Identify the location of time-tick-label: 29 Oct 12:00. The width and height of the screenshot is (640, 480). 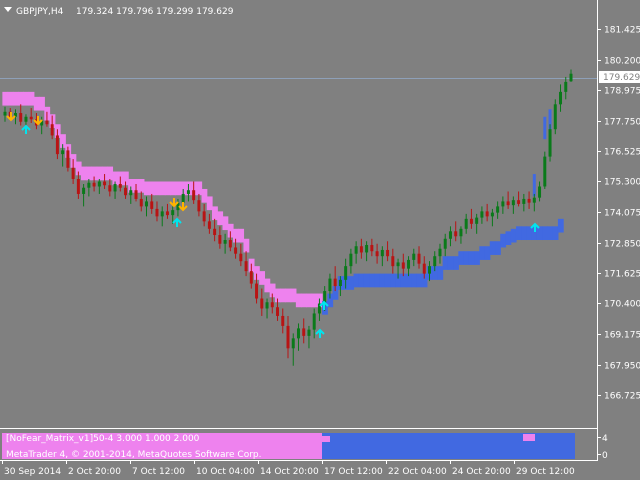
(545, 472).